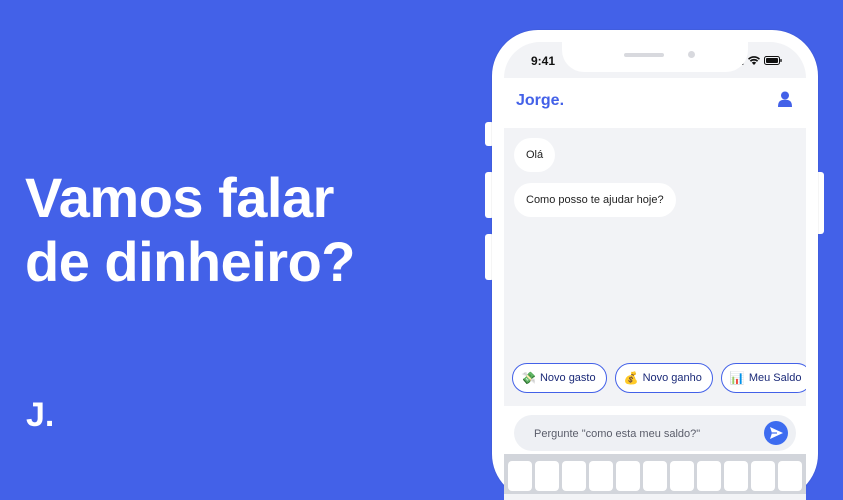  I want to click on speaker-grille, so click(644, 55).